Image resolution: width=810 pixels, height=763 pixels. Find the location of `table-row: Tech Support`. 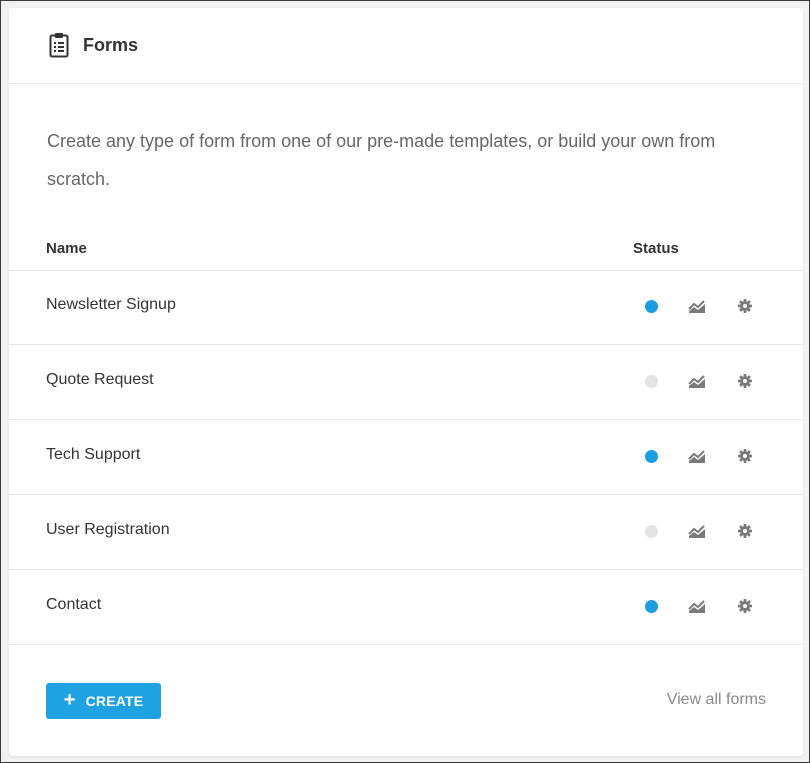

table-row: Tech Support is located at coordinates (406, 457).